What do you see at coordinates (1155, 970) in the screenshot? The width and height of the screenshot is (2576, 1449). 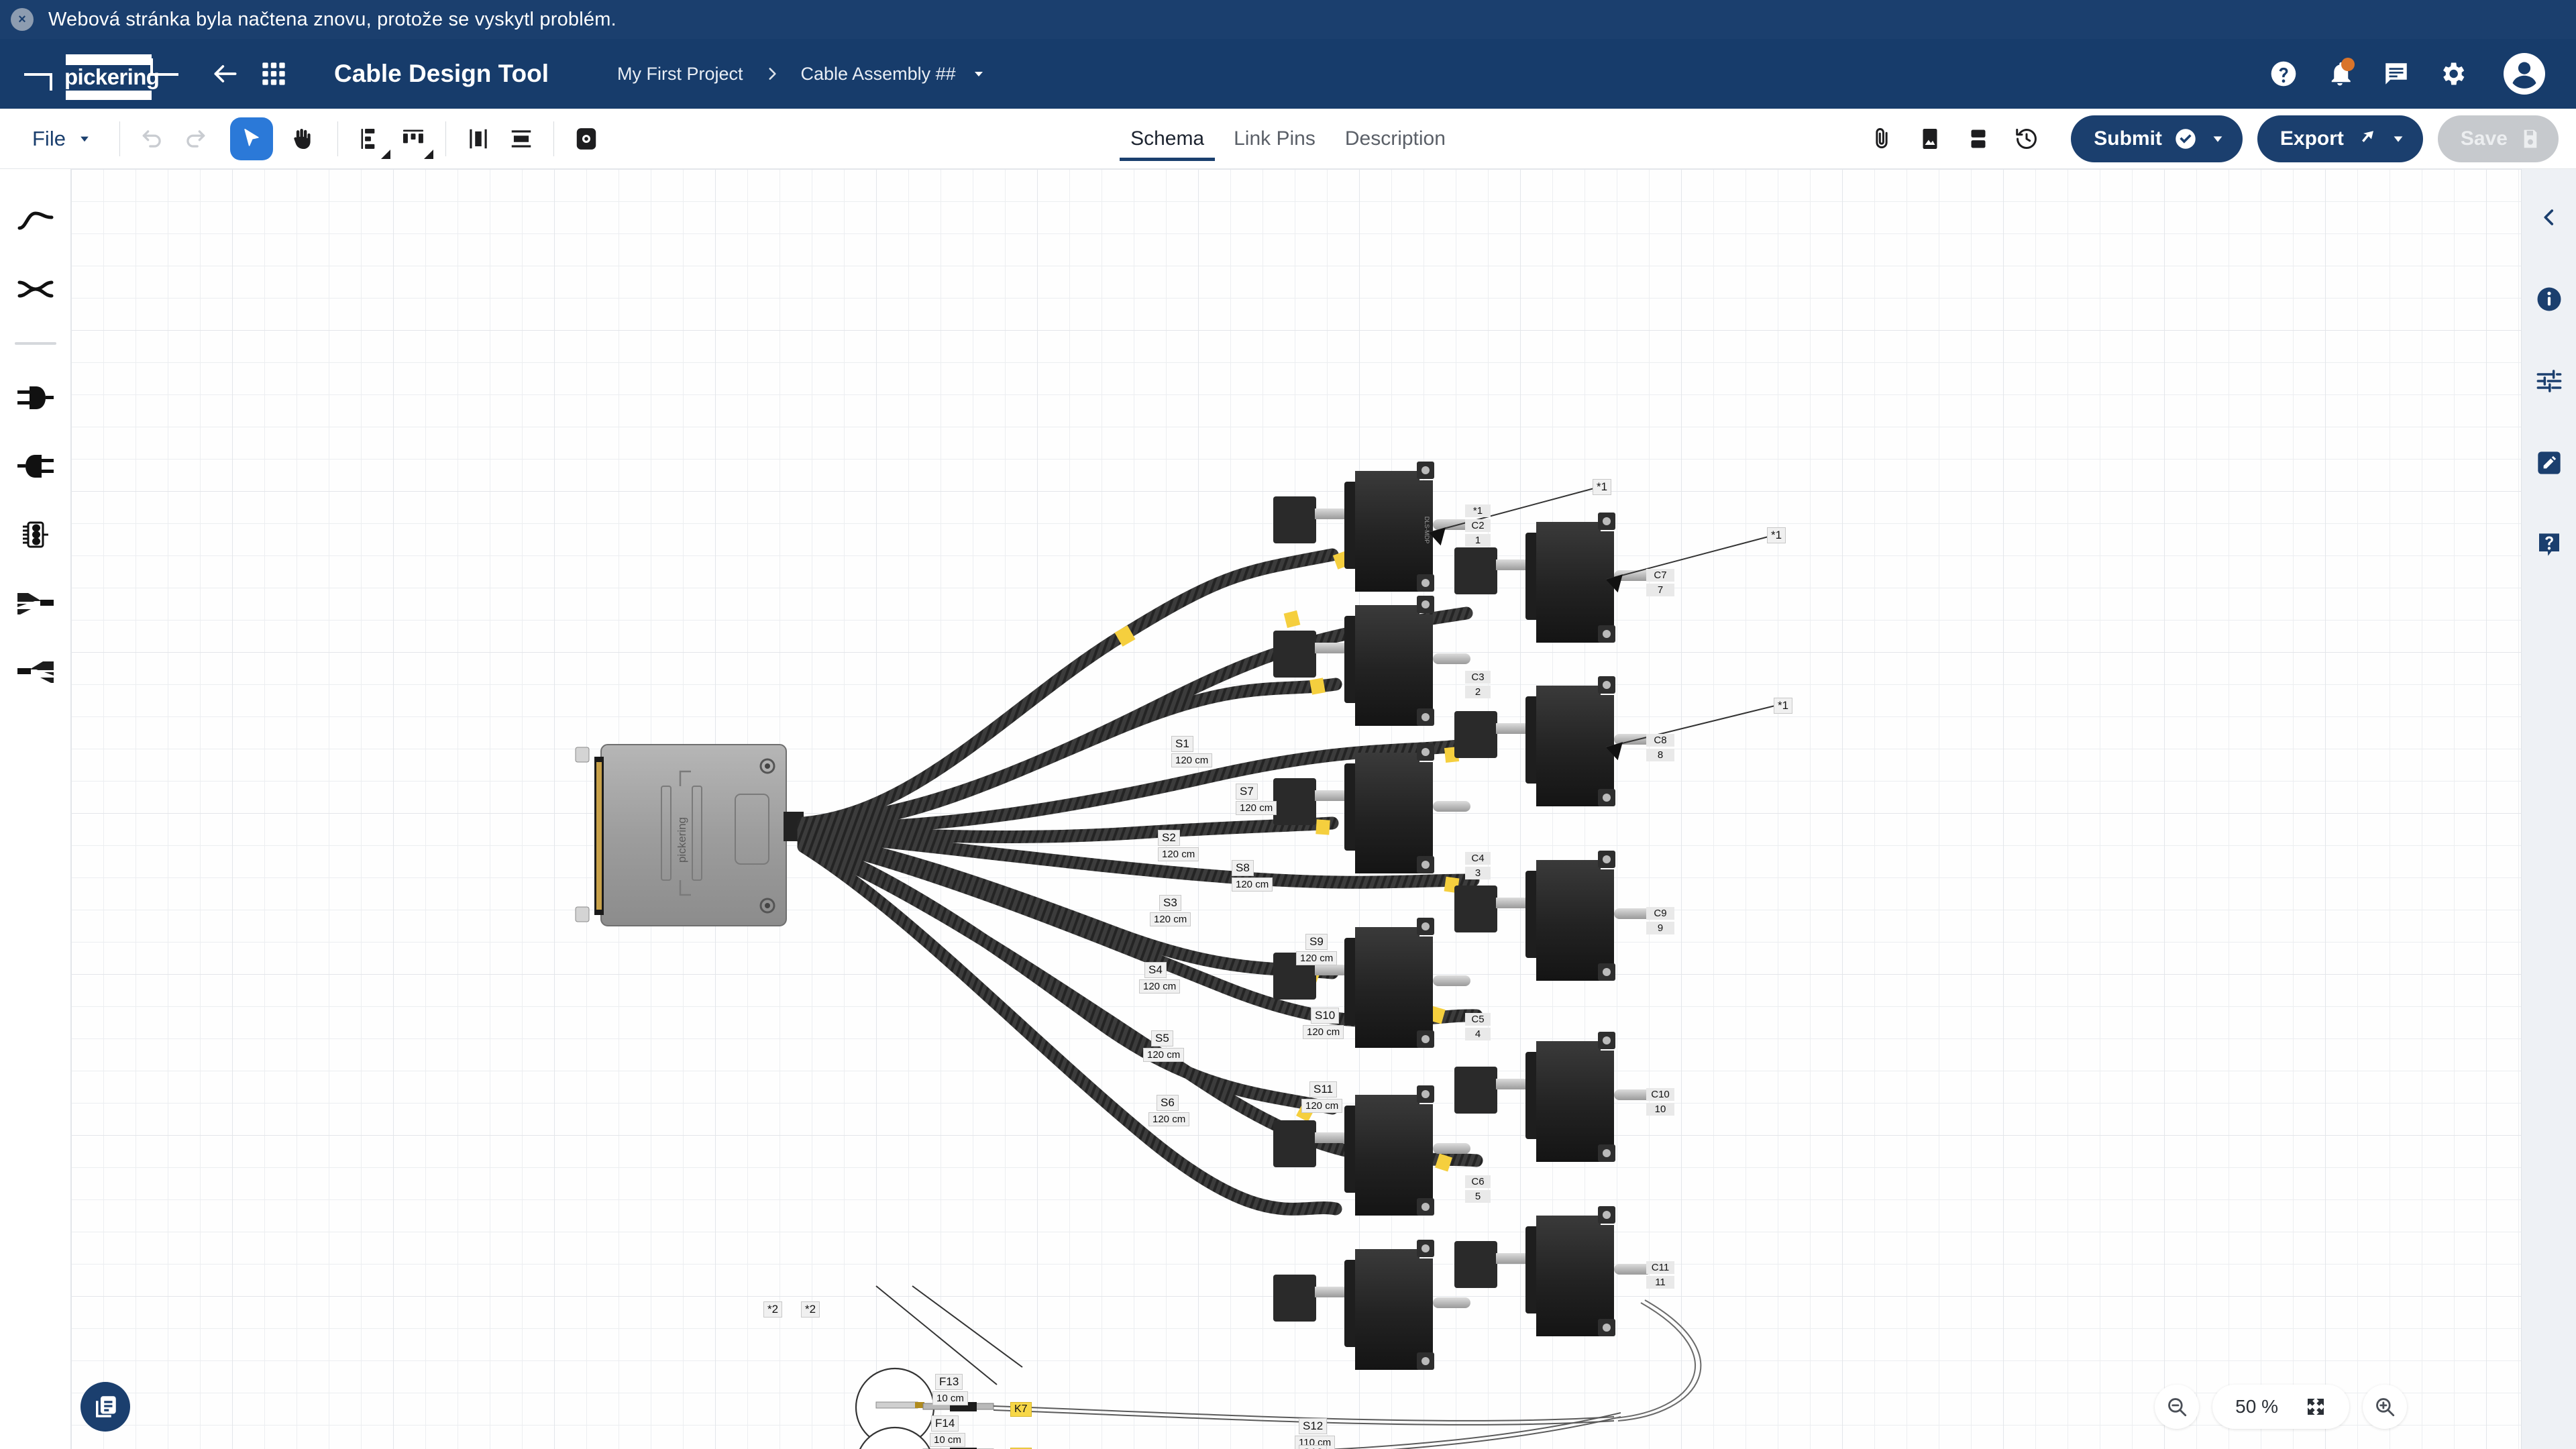 I see `segment-label: S4` at bounding box center [1155, 970].